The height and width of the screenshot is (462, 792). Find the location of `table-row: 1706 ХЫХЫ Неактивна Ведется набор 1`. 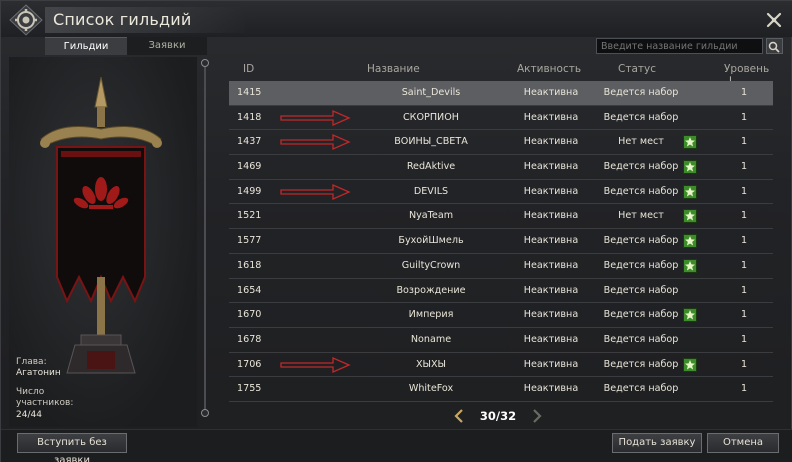

table-row: 1706 ХЫХЫ Неактивна Ведется набор 1 is located at coordinates (501, 365).